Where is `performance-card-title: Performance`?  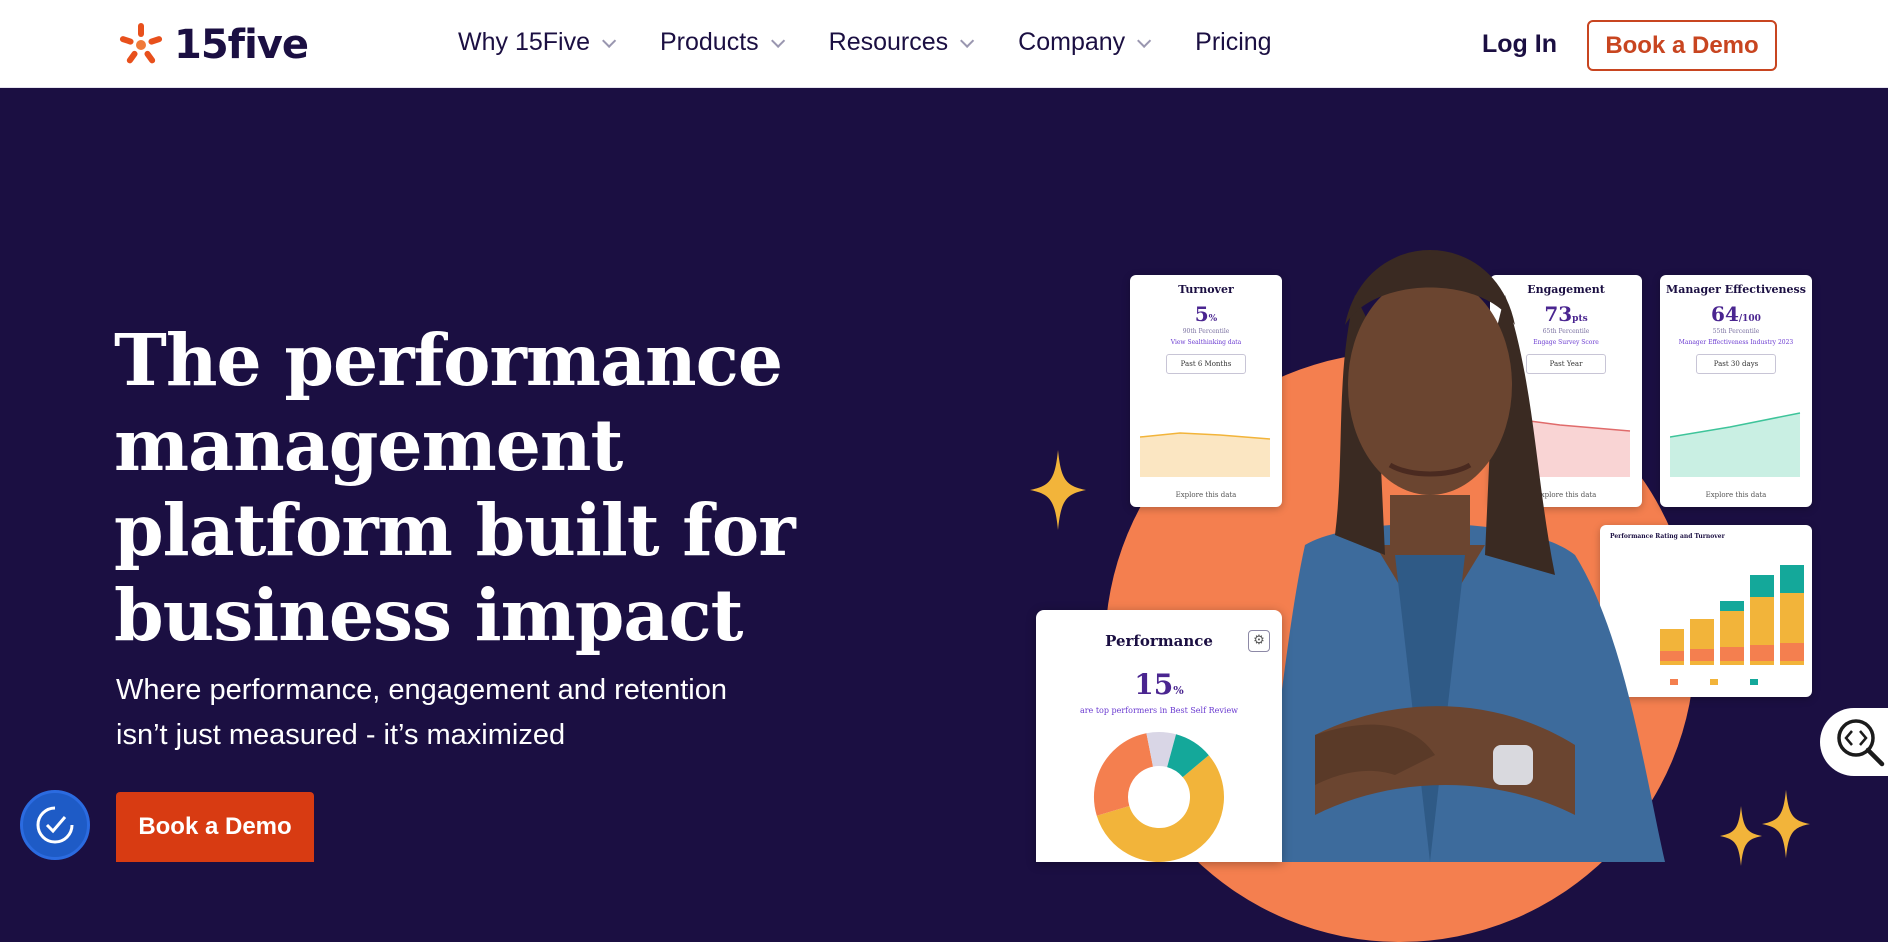
performance-card-title: Performance is located at coordinates (1159, 641).